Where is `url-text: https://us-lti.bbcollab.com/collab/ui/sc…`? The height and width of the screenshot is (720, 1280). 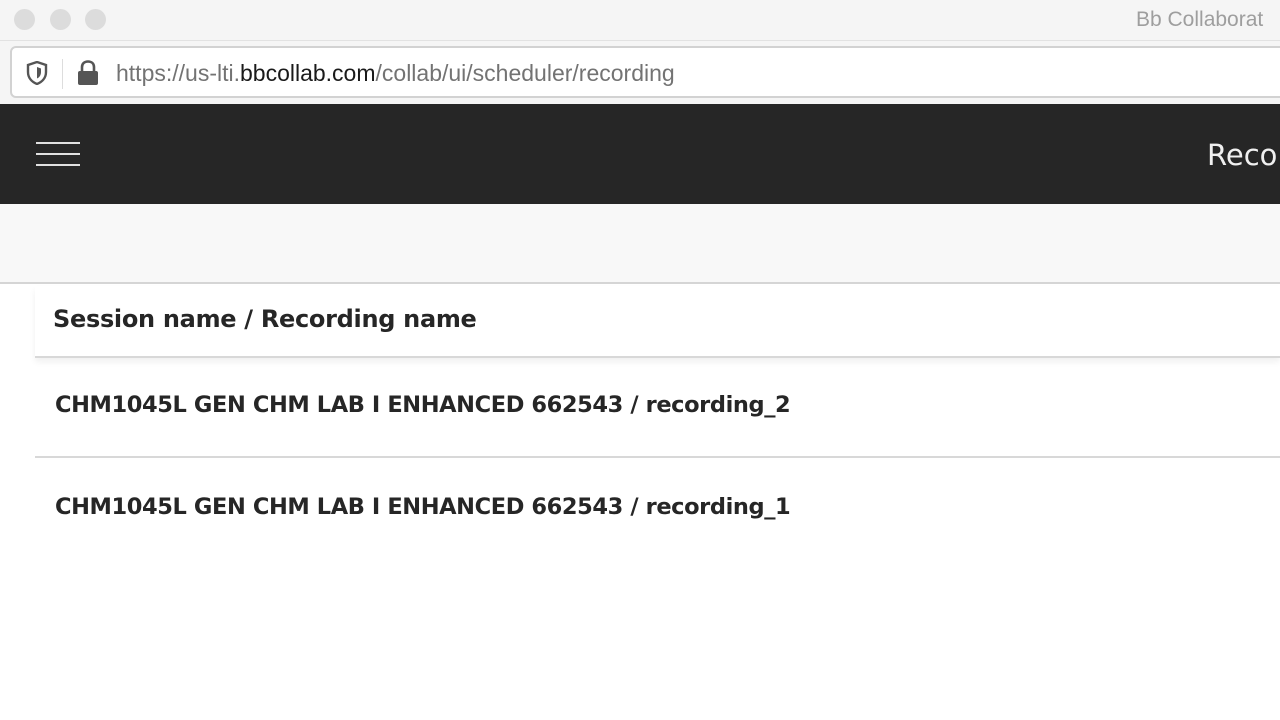
url-text: https://us-lti.bbcollab.com/collab/ui/sc… is located at coordinates (395, 73).